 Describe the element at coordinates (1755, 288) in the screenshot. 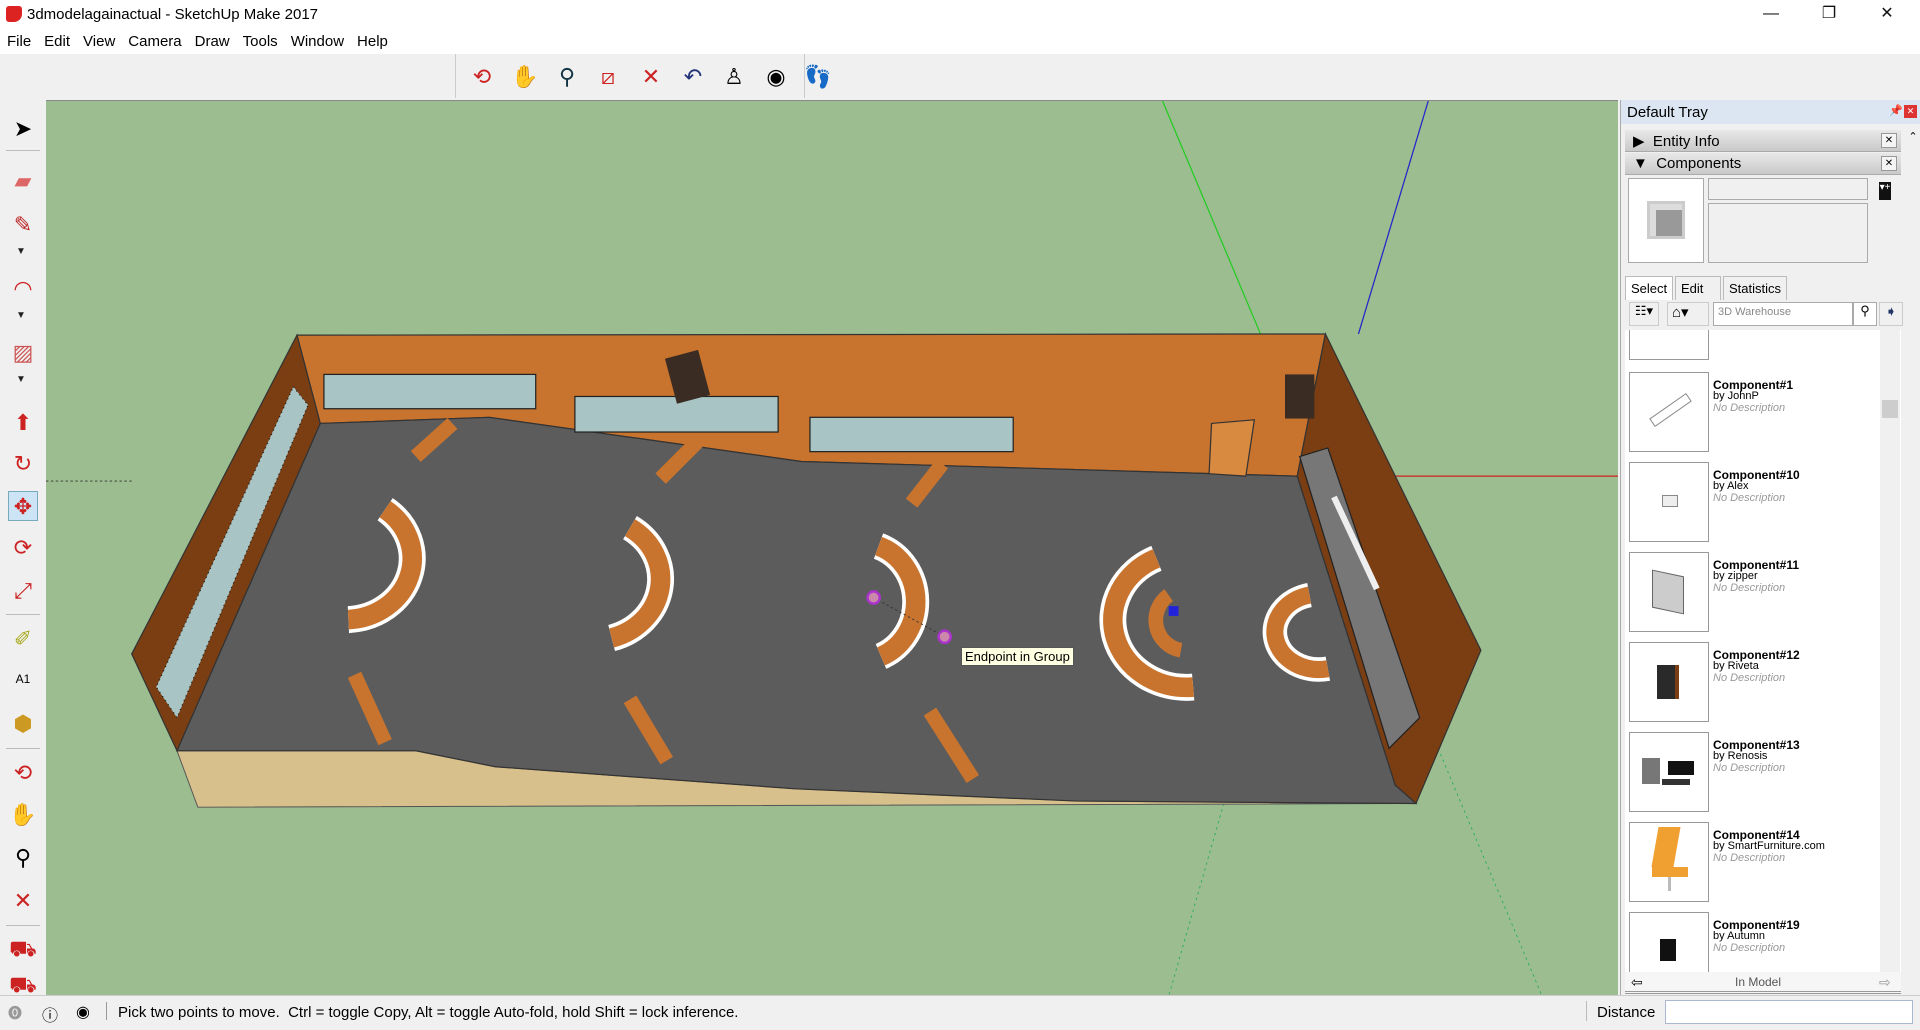

I see `tab-statistics: Statistics` at that location.